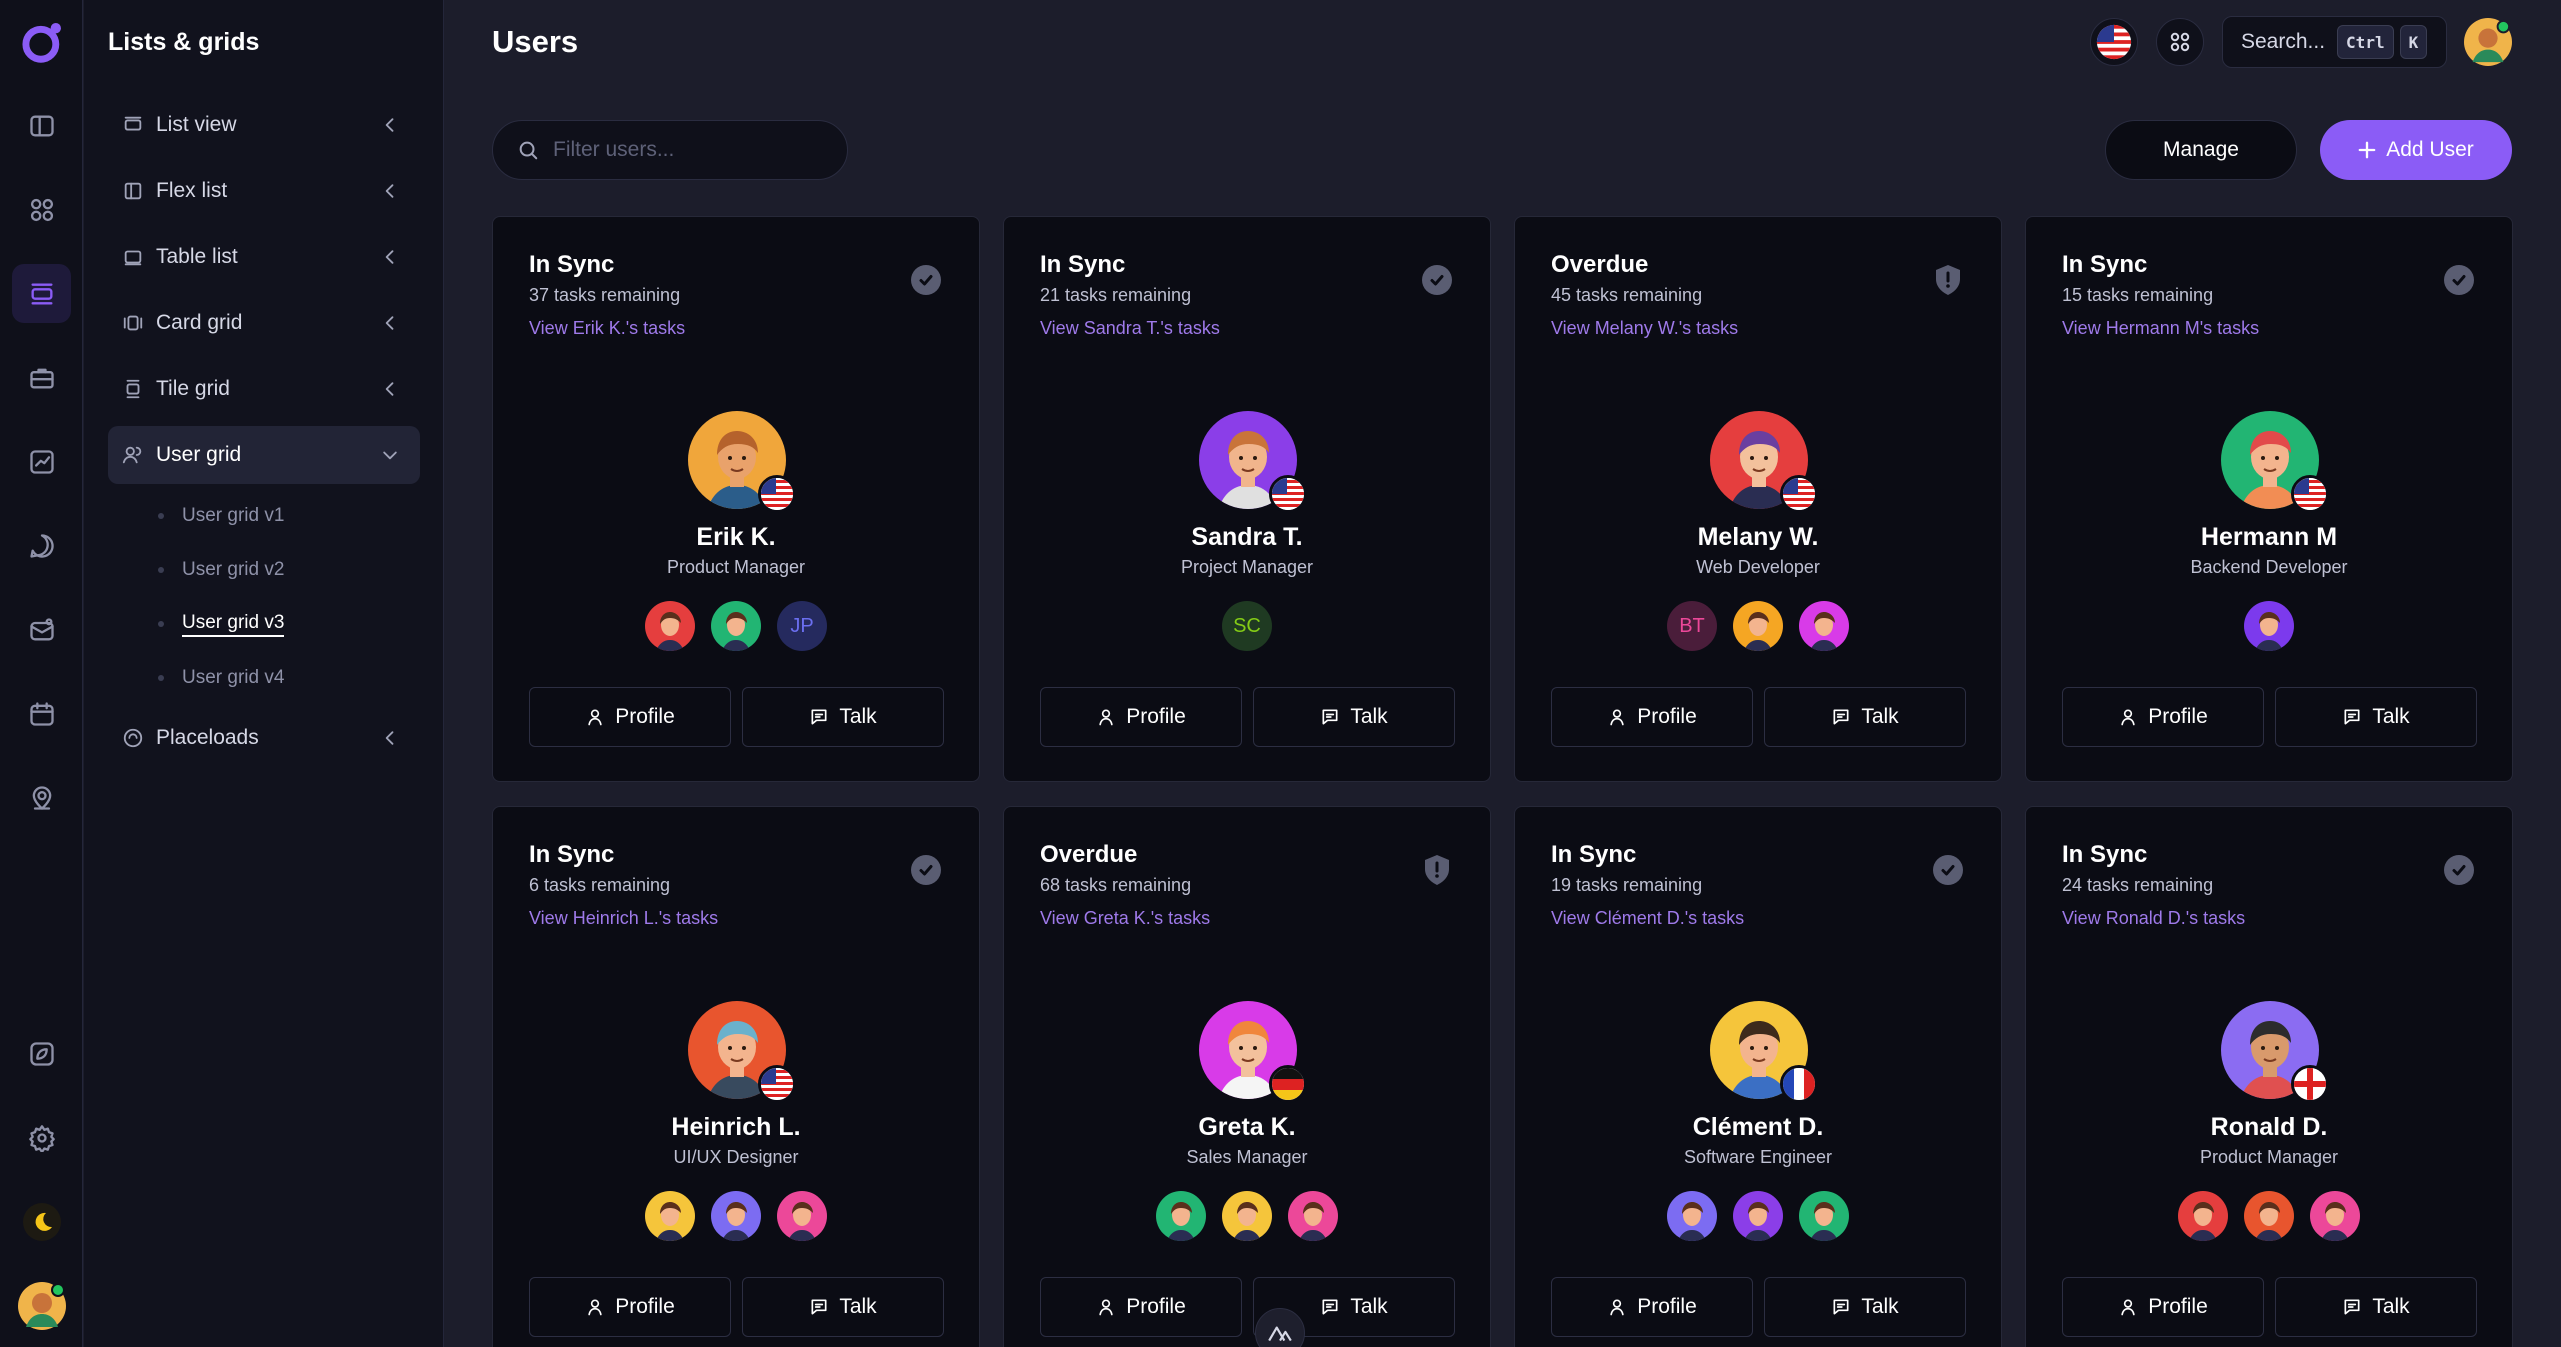  Describe the element at coordinates (736, 537) in the screenshot. I see `user-name: Erik K.` at that location.